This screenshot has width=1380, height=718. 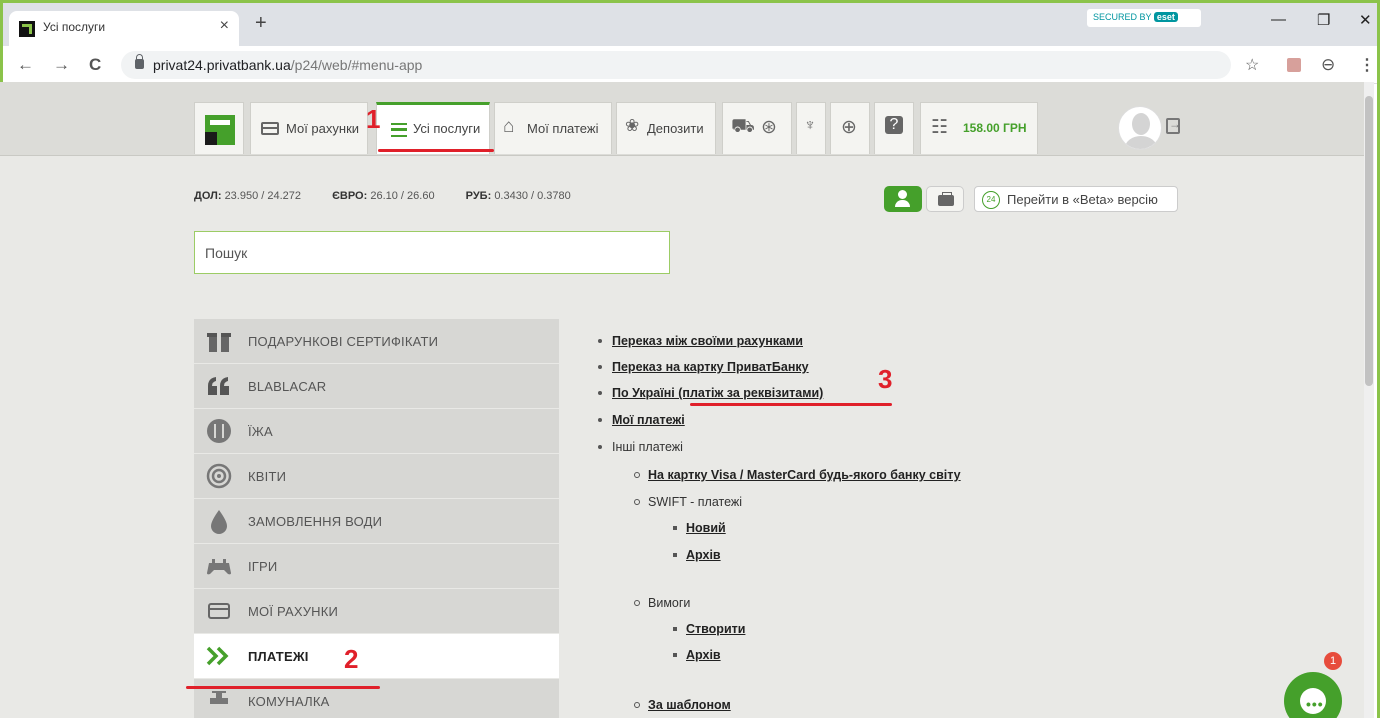 I want to click on transport-icon: ⛟, so click(x=743, y=126).